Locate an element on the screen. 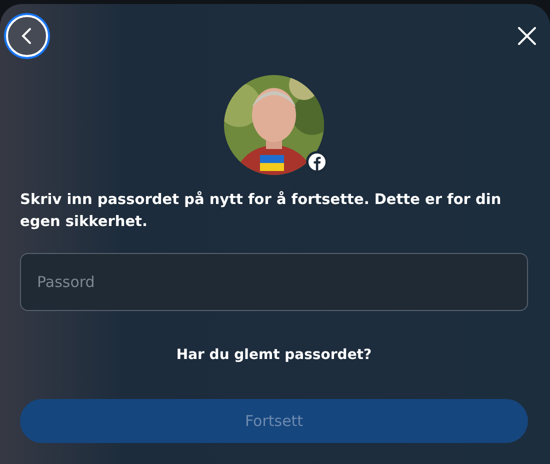 This screenshot has width=550, height=464. forgot-password-link: Har du glemt passordet? is located at coordinates (274, 355).